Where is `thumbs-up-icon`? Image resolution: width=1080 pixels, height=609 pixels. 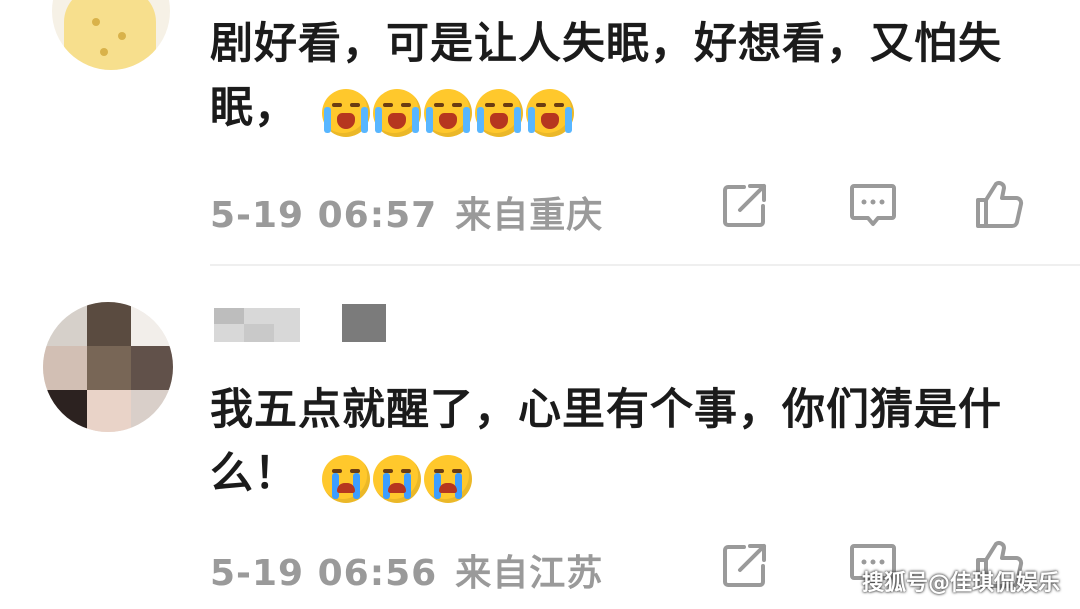
thumbs-up-icon is located at coordinates (999, 205).